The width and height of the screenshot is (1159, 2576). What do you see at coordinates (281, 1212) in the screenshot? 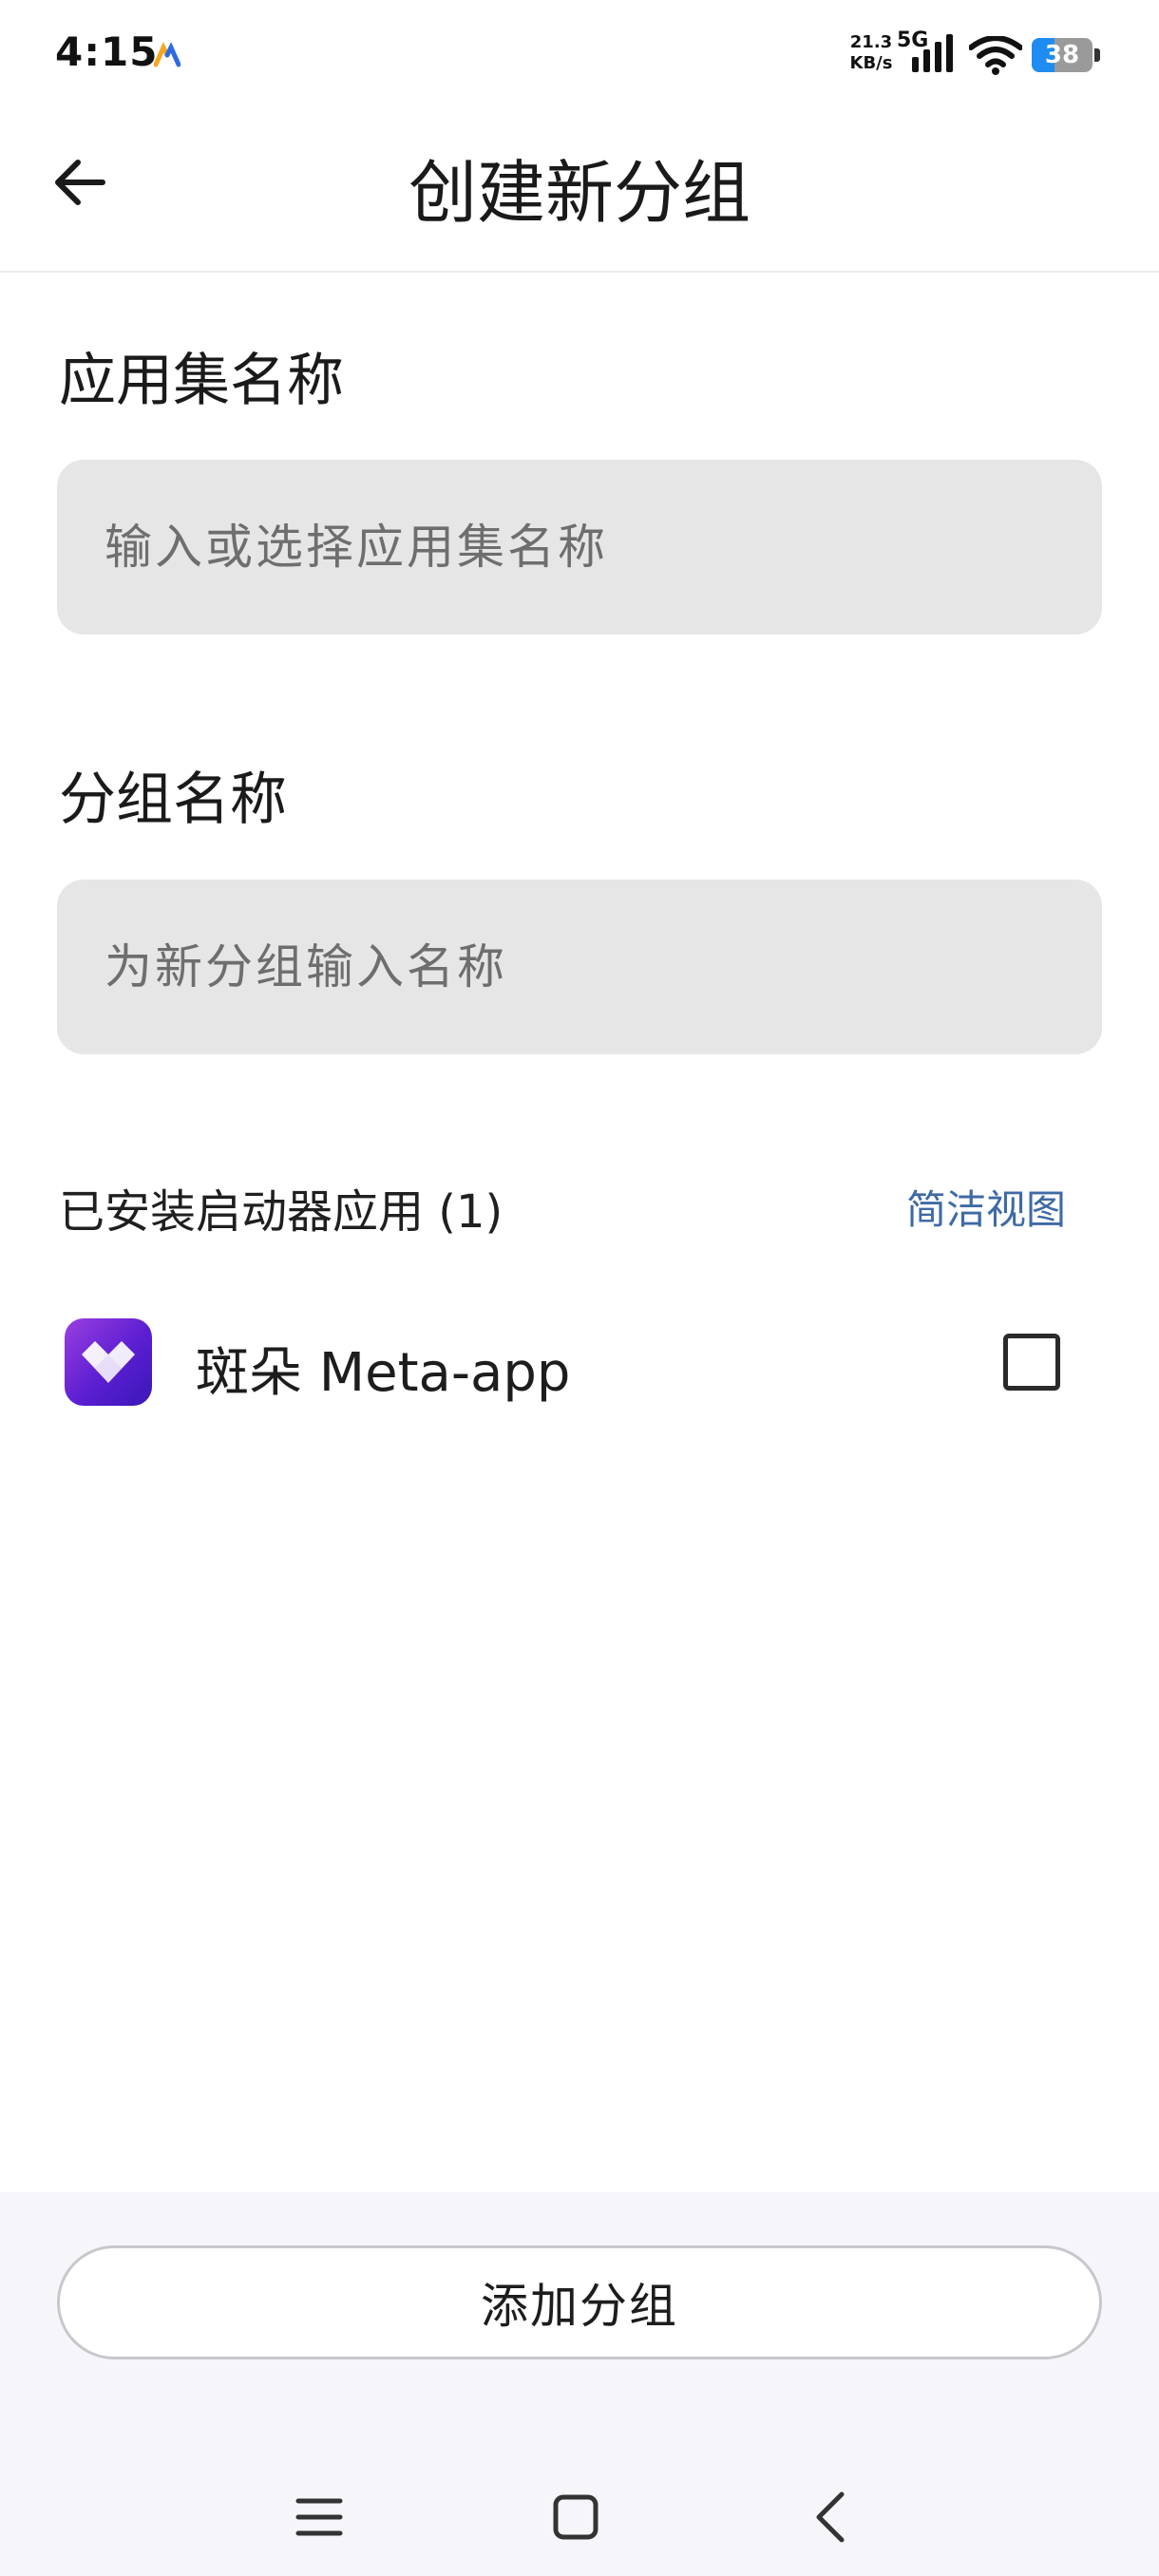
I see `installed-apps-label: 已安装启动器应用 (1)` at bounding box center [281, 1212].